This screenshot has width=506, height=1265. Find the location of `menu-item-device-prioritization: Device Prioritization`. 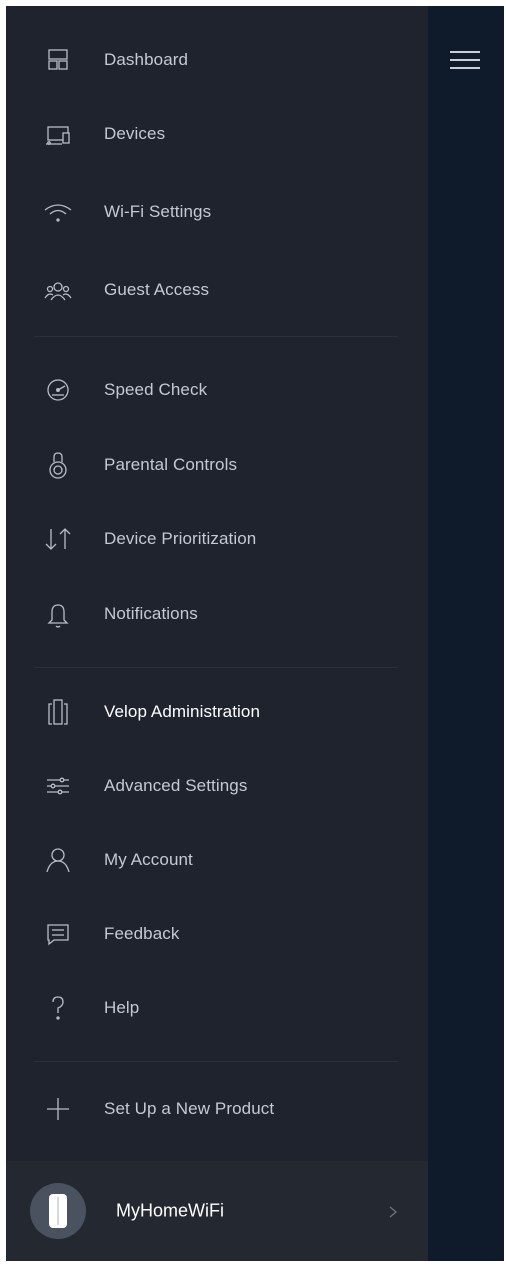

menu-item-device-prioritization: Device Prioritization is located at coordinates (217, 539).